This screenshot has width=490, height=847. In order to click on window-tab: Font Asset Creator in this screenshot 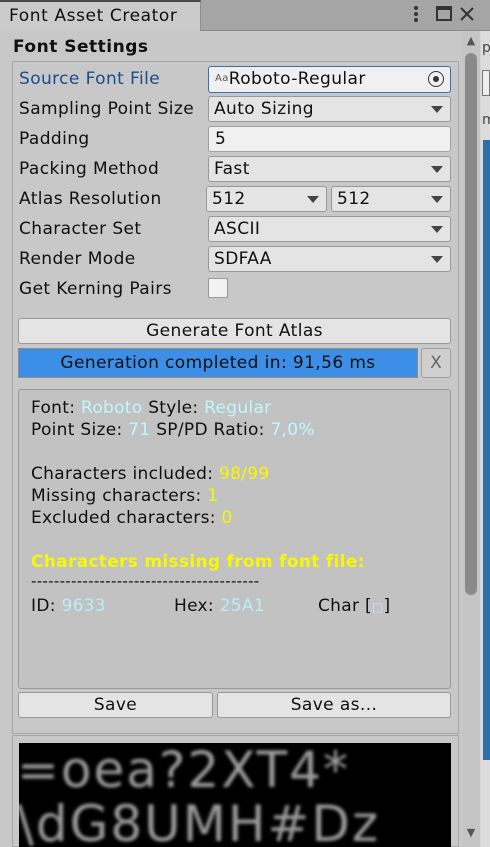, I will do `click(100, 15)`.